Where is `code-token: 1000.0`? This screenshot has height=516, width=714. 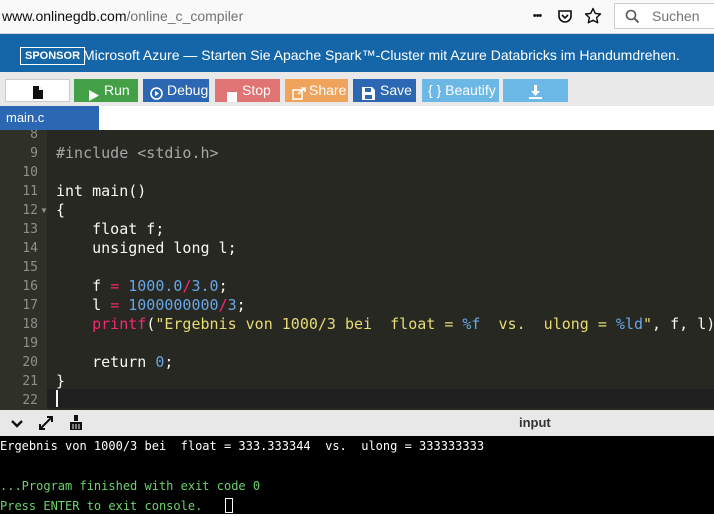 code-token: 1000.0 is located at coordinates (151, 286).